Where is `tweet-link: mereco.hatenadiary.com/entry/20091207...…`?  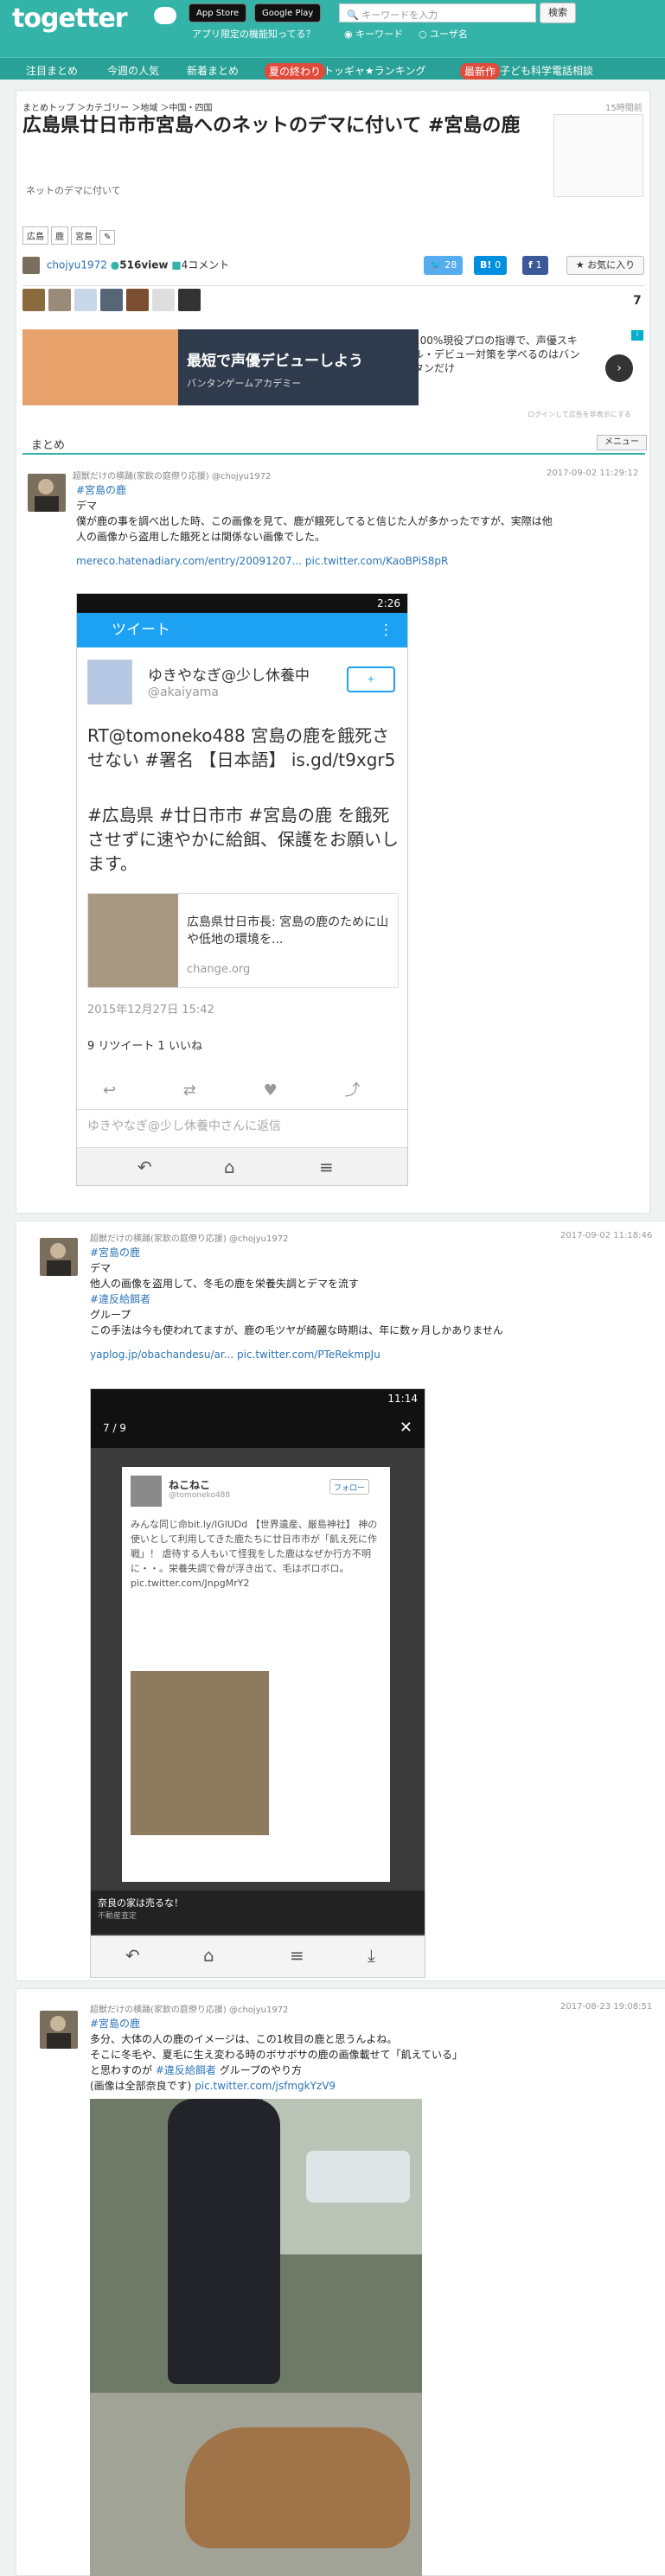
tweet-link: mereco.hatenadiary.com/entry/20091207...… is located at coordinates (361, 561).